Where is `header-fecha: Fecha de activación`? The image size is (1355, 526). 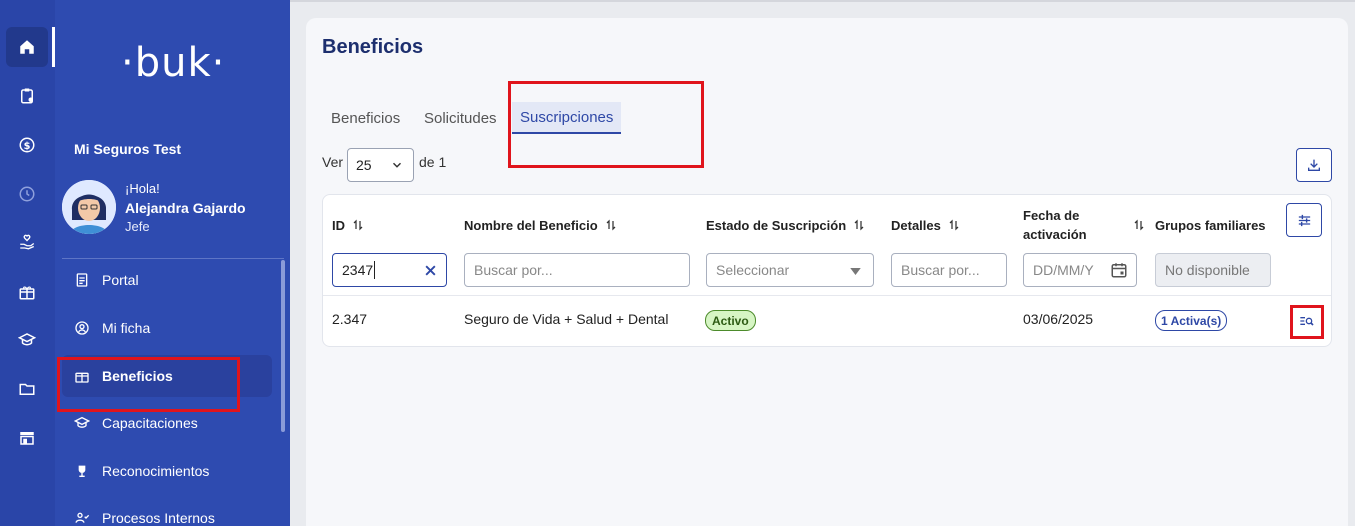
header-fecha: Fecha de activación is located at coordinates (1067, 225).